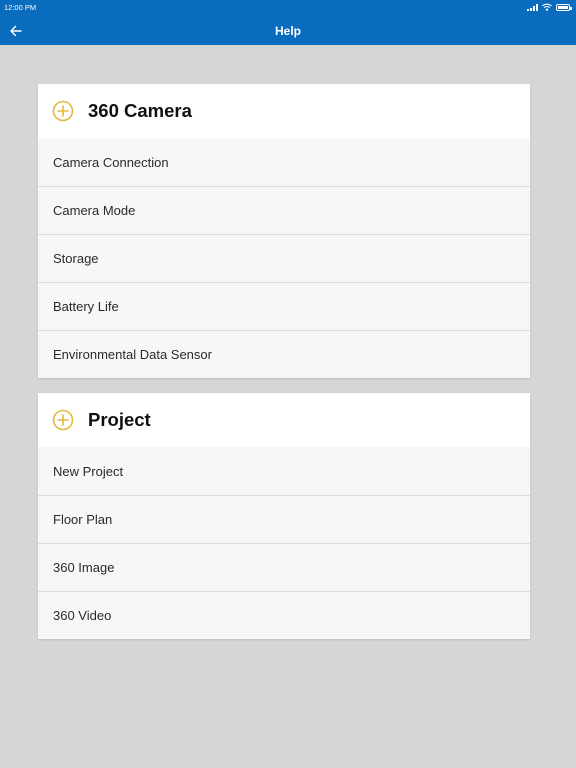 The width and height of the screenshot is (576, 768). I want to click on section-header-360-camera: 360 Camera, so click(284, 111).